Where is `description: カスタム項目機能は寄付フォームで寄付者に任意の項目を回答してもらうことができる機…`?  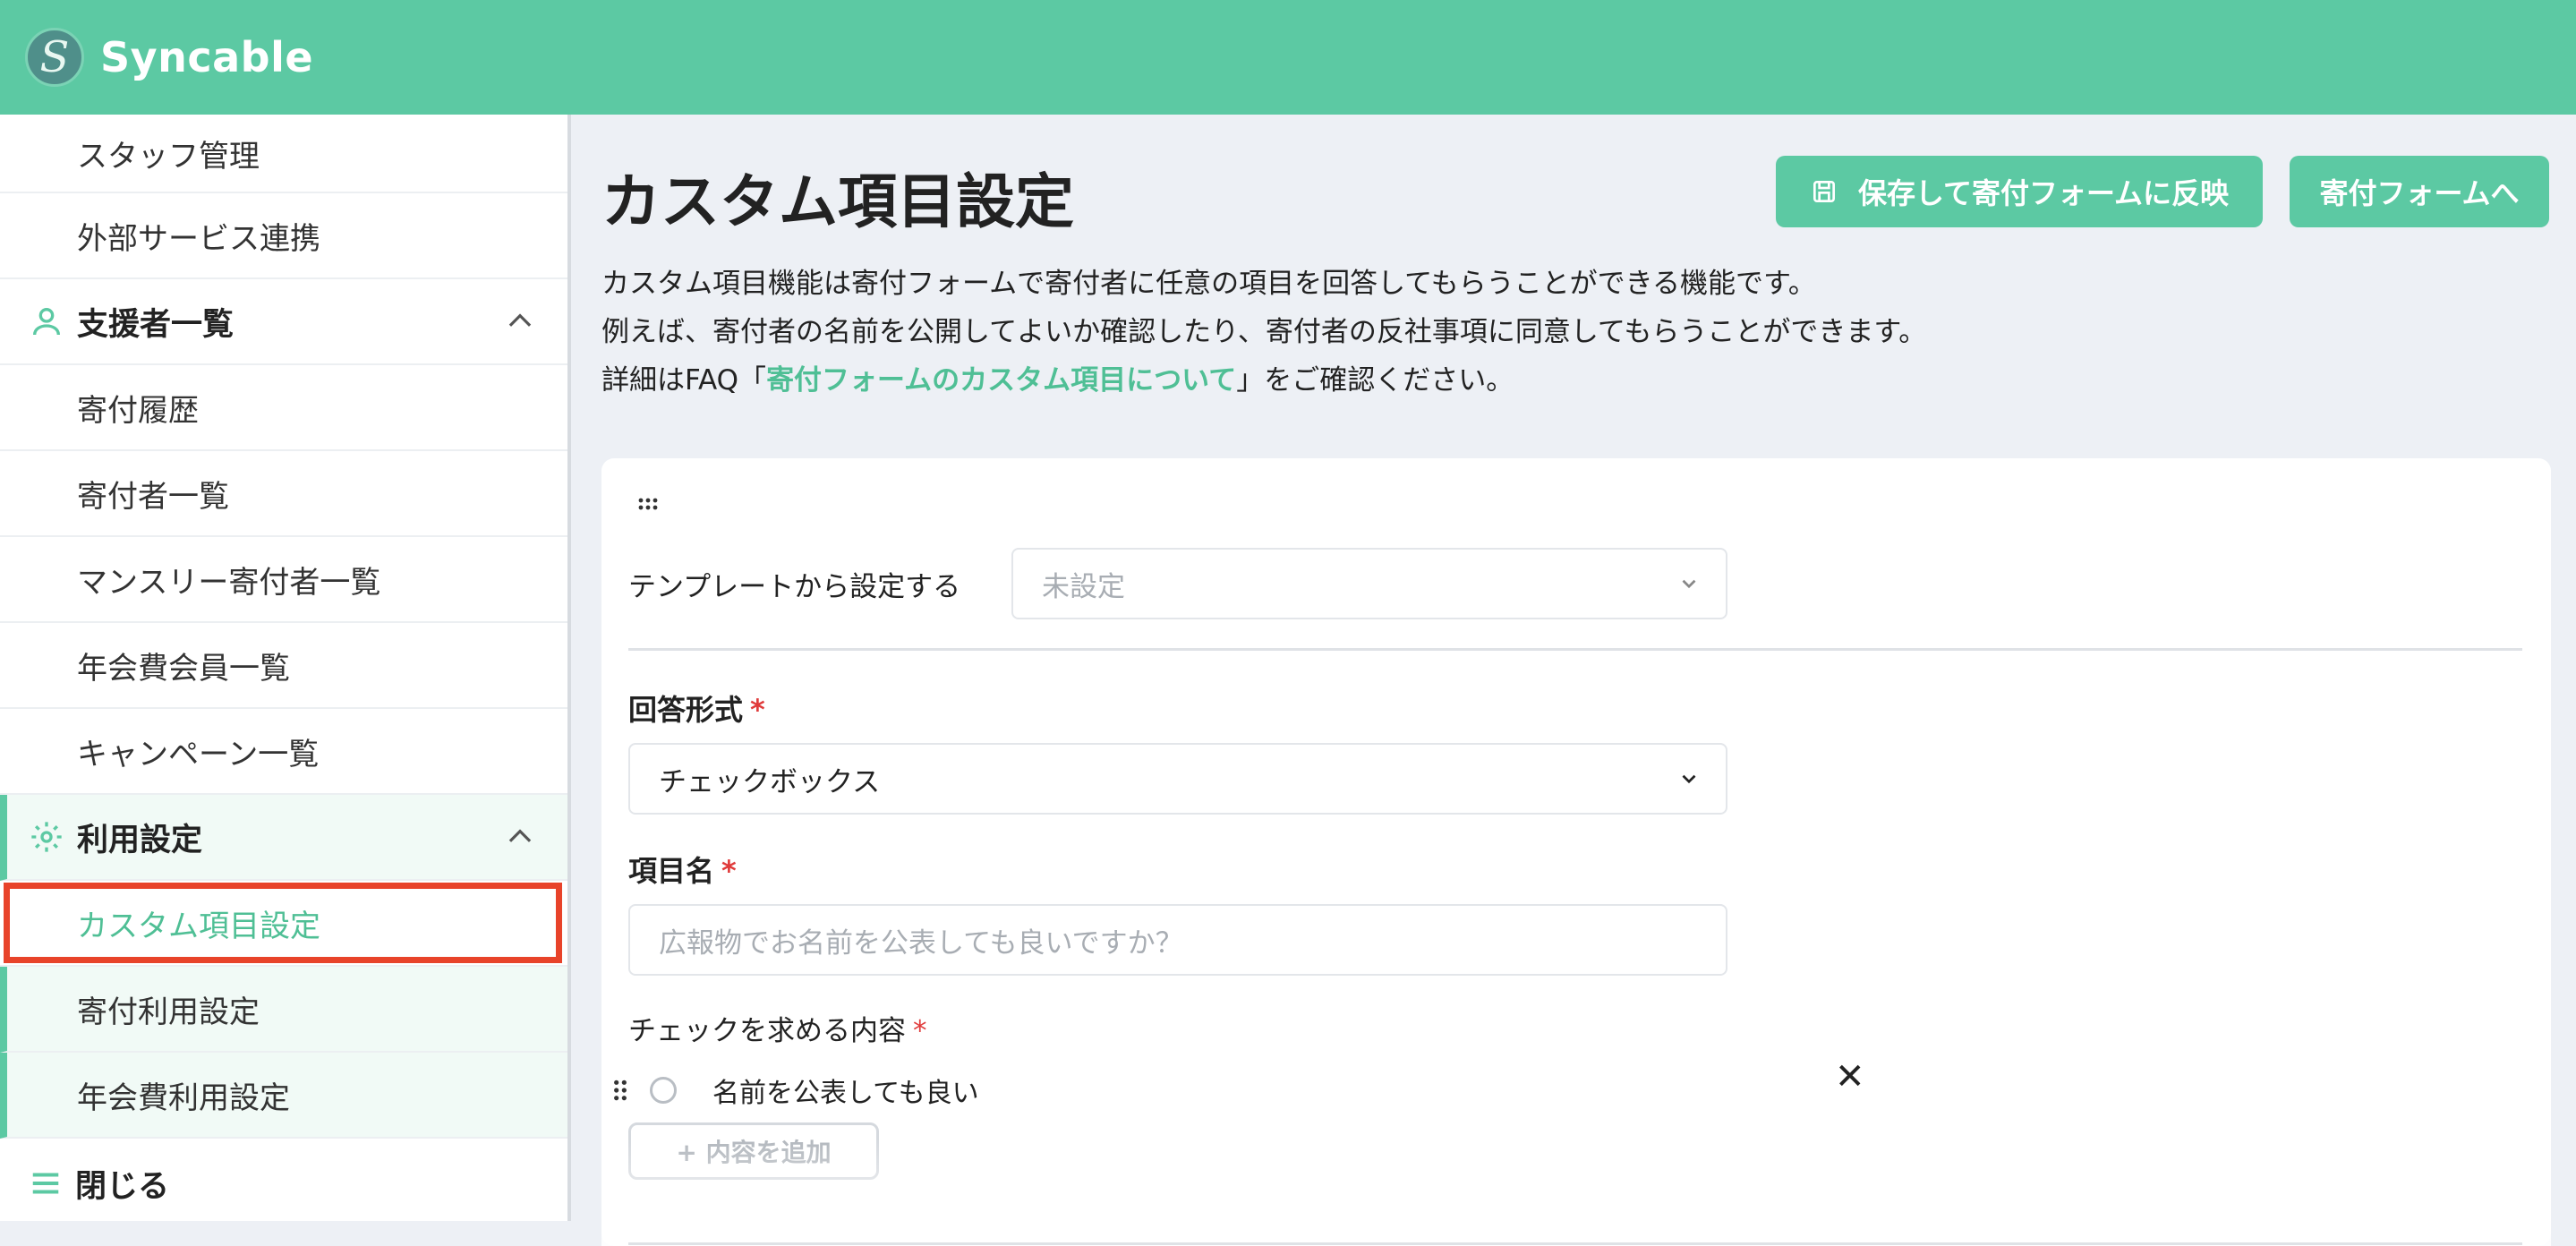 description: カスタム項目機能は寄付フォームで寄付者に任意の項目を回答してもらうことができる機… is located at coordinates (1264, 332).